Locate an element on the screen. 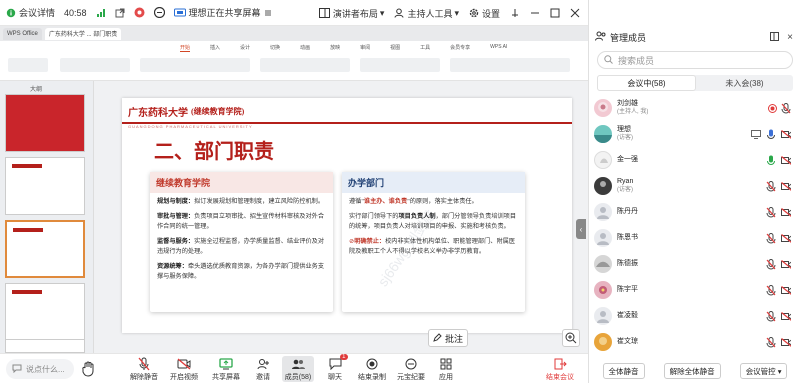 Image resolution: width=800 pixels, height=383 pixels. mic-active-icon is located at coordinates (771, 160).